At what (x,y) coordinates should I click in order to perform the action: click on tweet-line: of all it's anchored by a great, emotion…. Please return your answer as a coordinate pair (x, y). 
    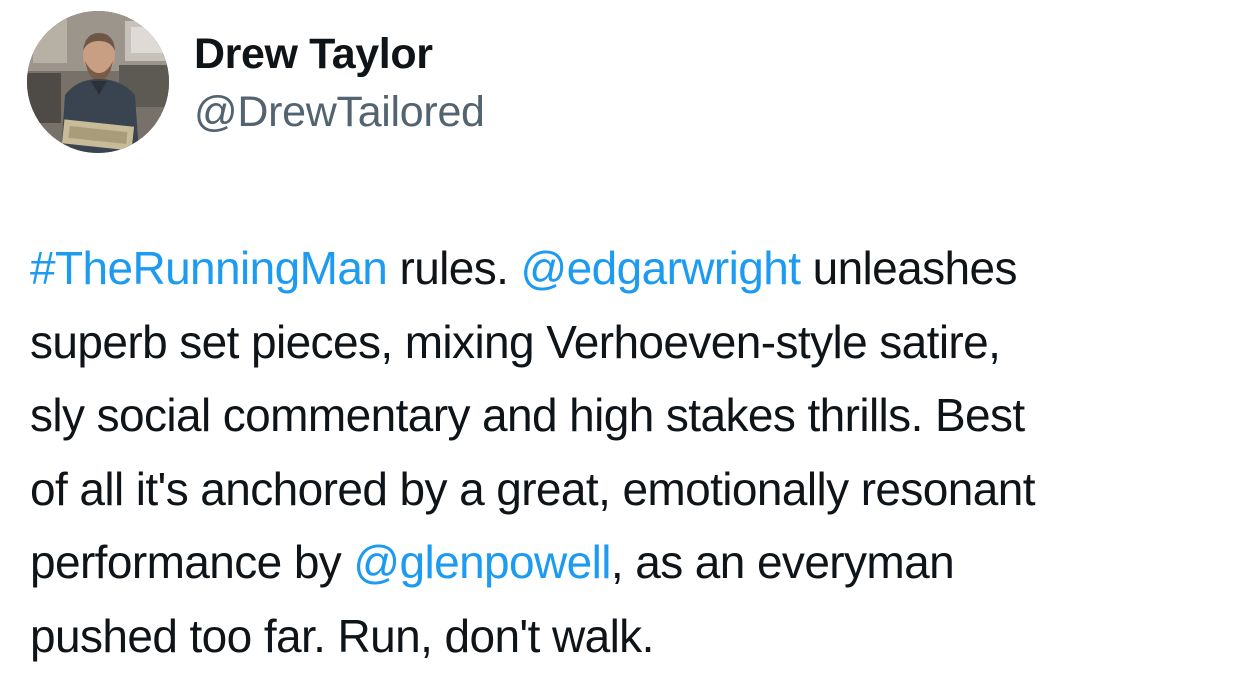
    Looking at the image, I should click on (533, 488).